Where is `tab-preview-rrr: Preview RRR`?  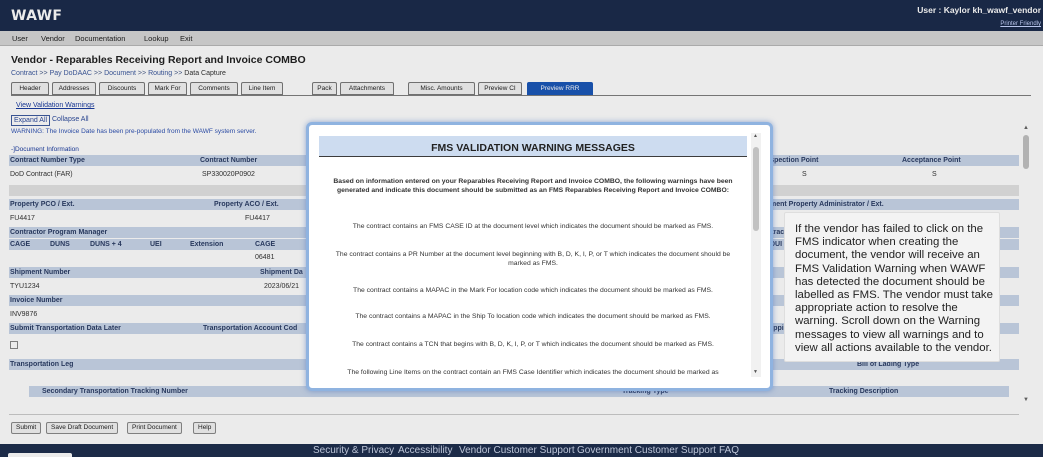 tab-preview-rrr: Preview RRR is located at coordinates (560, 88).